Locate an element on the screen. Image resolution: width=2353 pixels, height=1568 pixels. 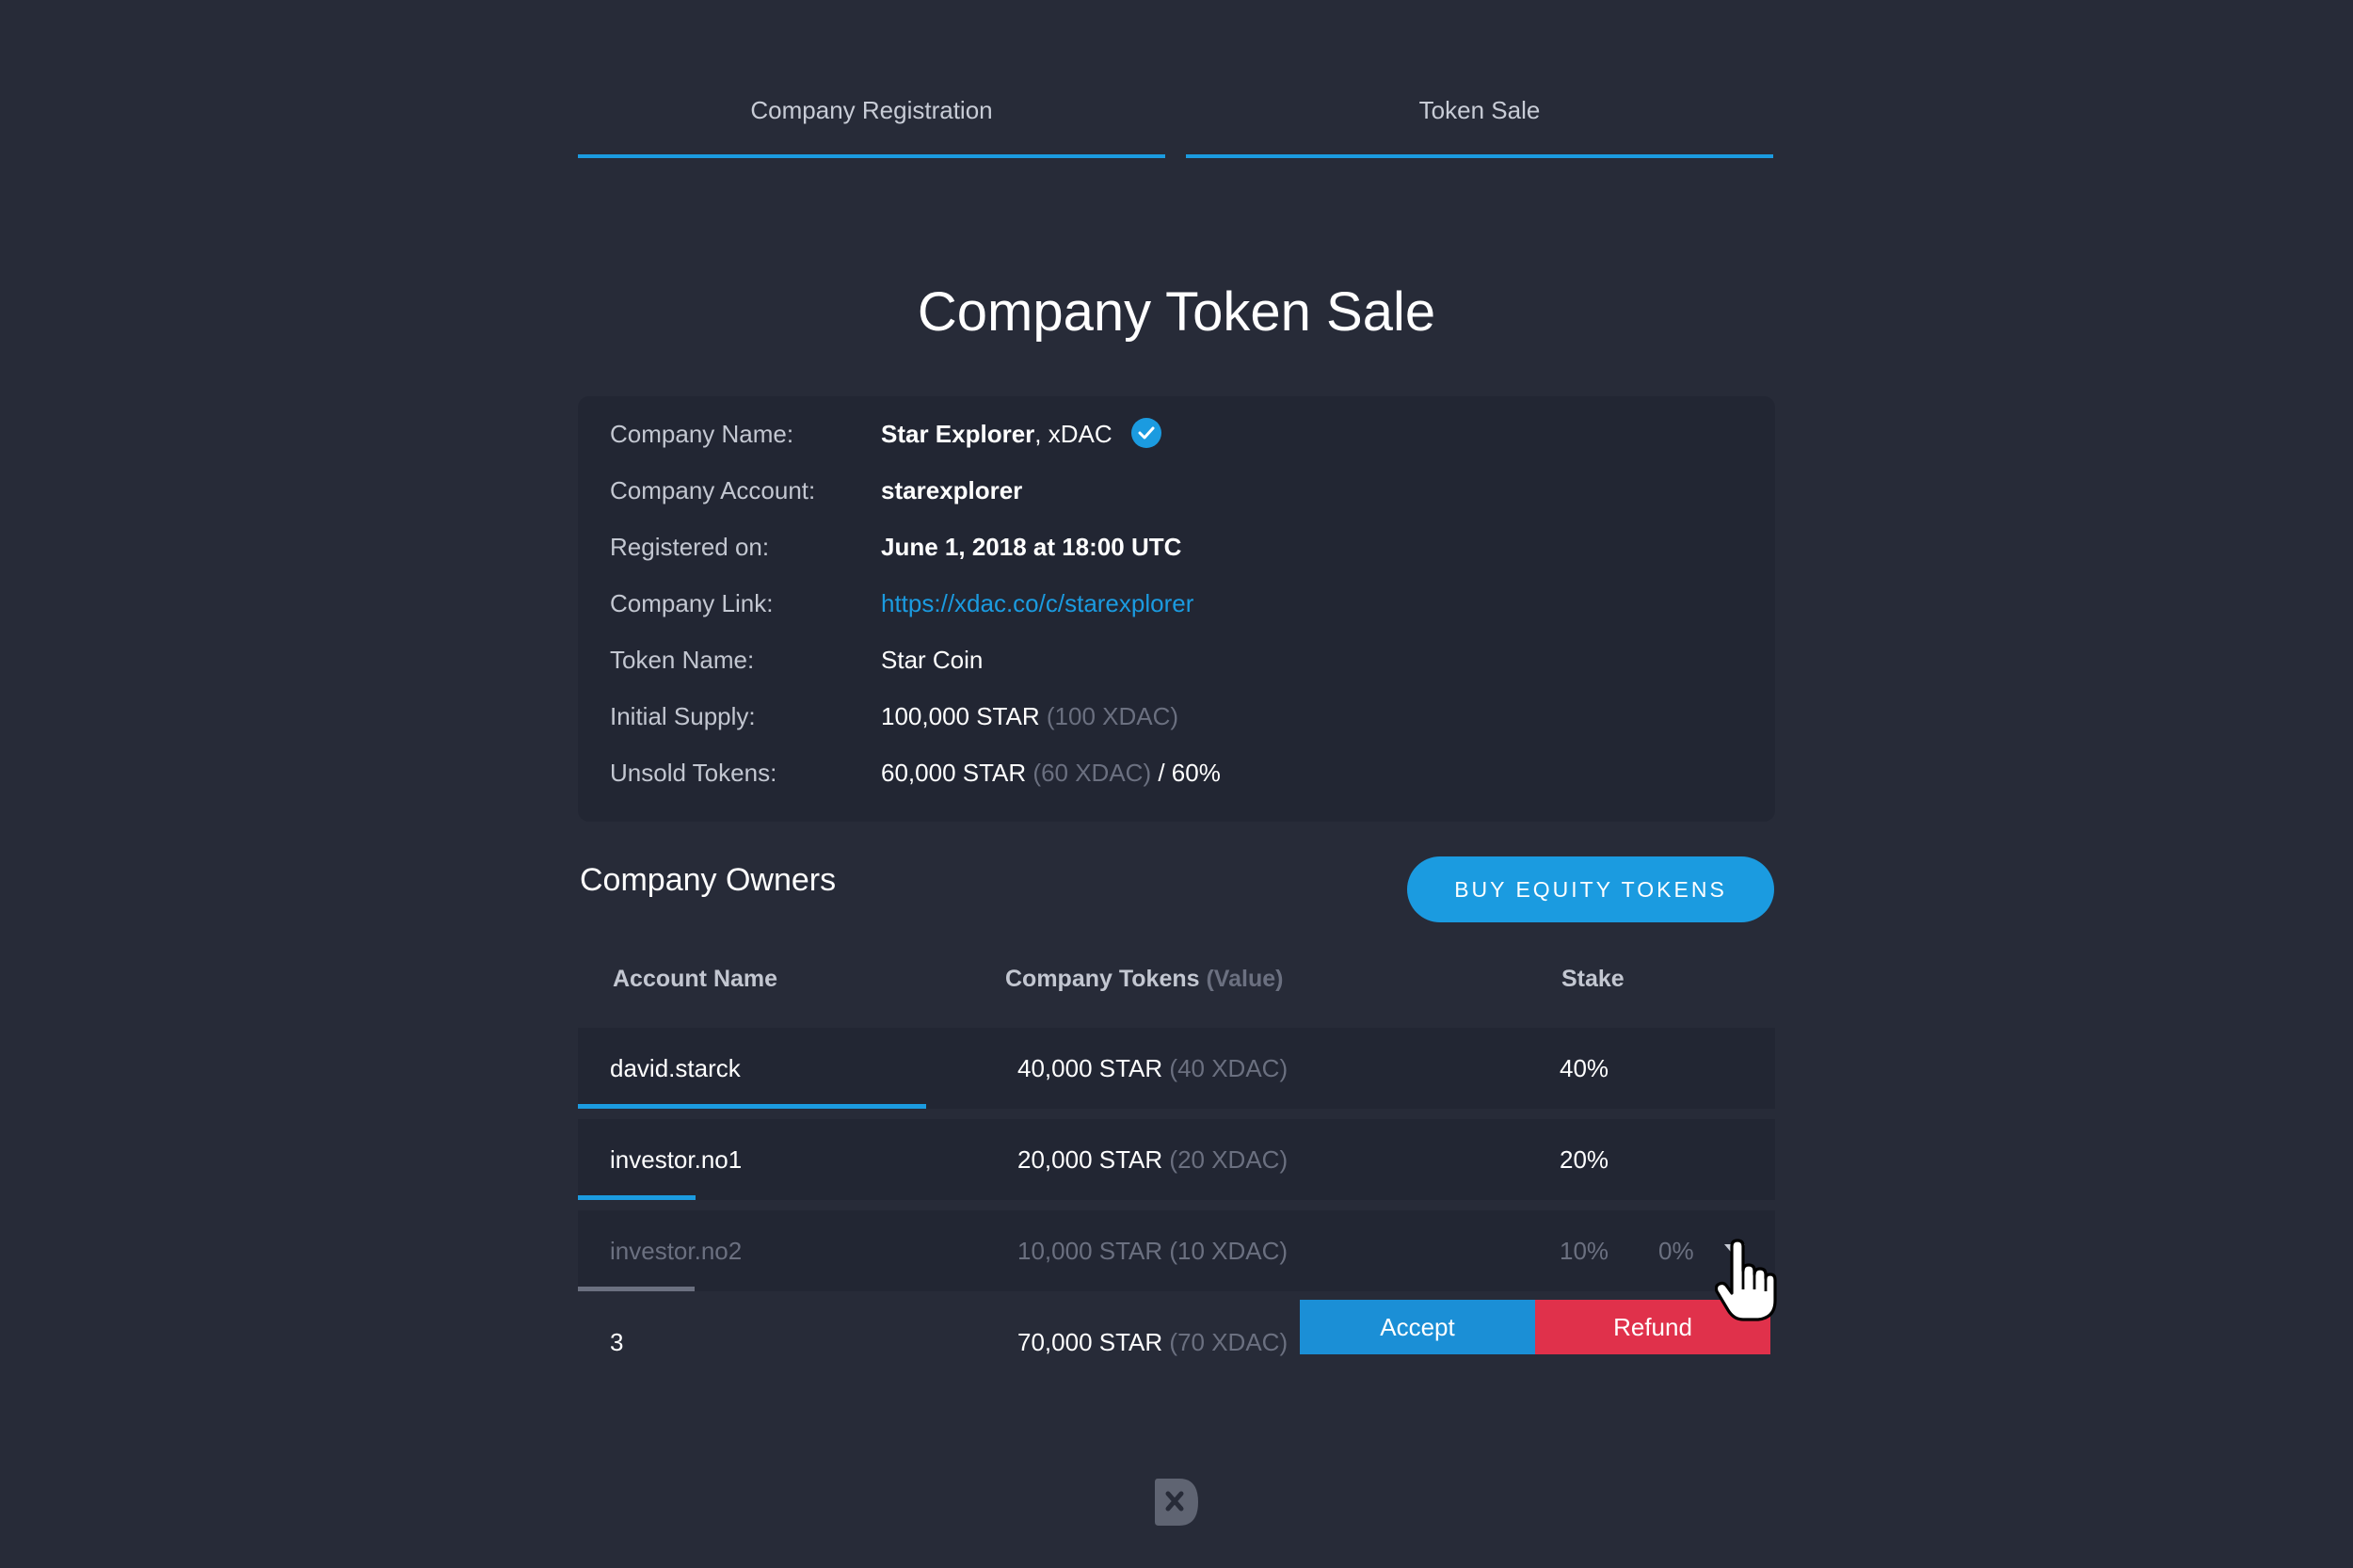
owner-stake: 40% is located at coordinates (1584, 1068).